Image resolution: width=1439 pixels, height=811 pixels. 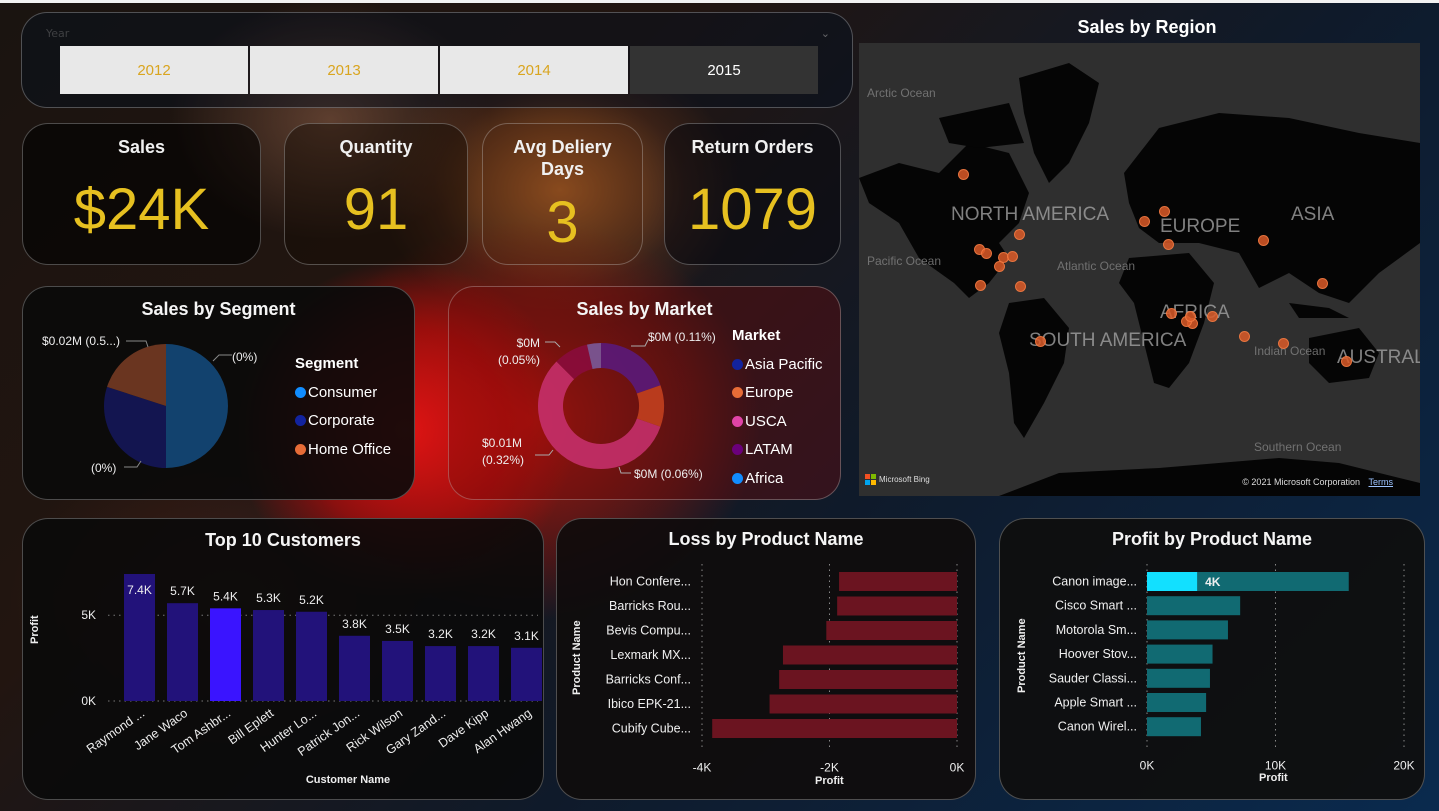 What do you see at coordinates (631, 368) in the screenshot?
I see `donut-slice-asia-pacific` at bounding box center [631, 368].